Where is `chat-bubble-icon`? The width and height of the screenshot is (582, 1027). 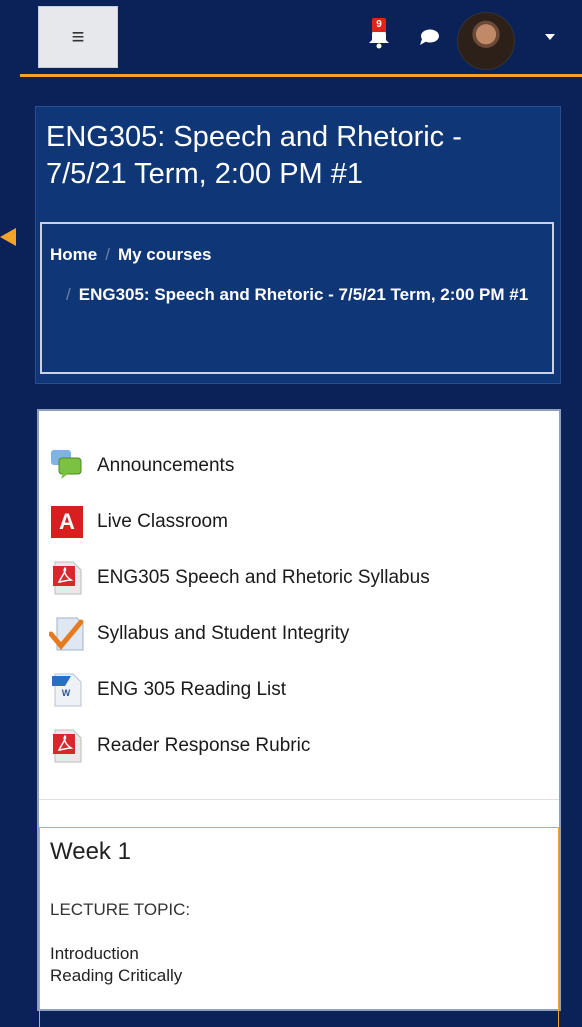
chat-bubble-icon is located at coordinates (429, 37).